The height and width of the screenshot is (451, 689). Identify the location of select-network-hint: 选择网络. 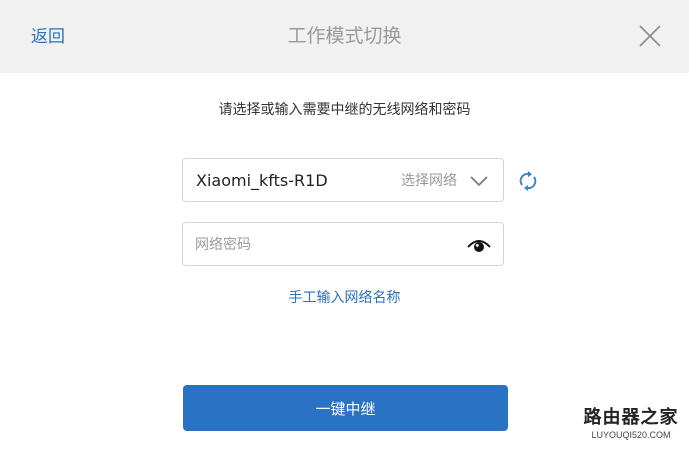
(429, 181).